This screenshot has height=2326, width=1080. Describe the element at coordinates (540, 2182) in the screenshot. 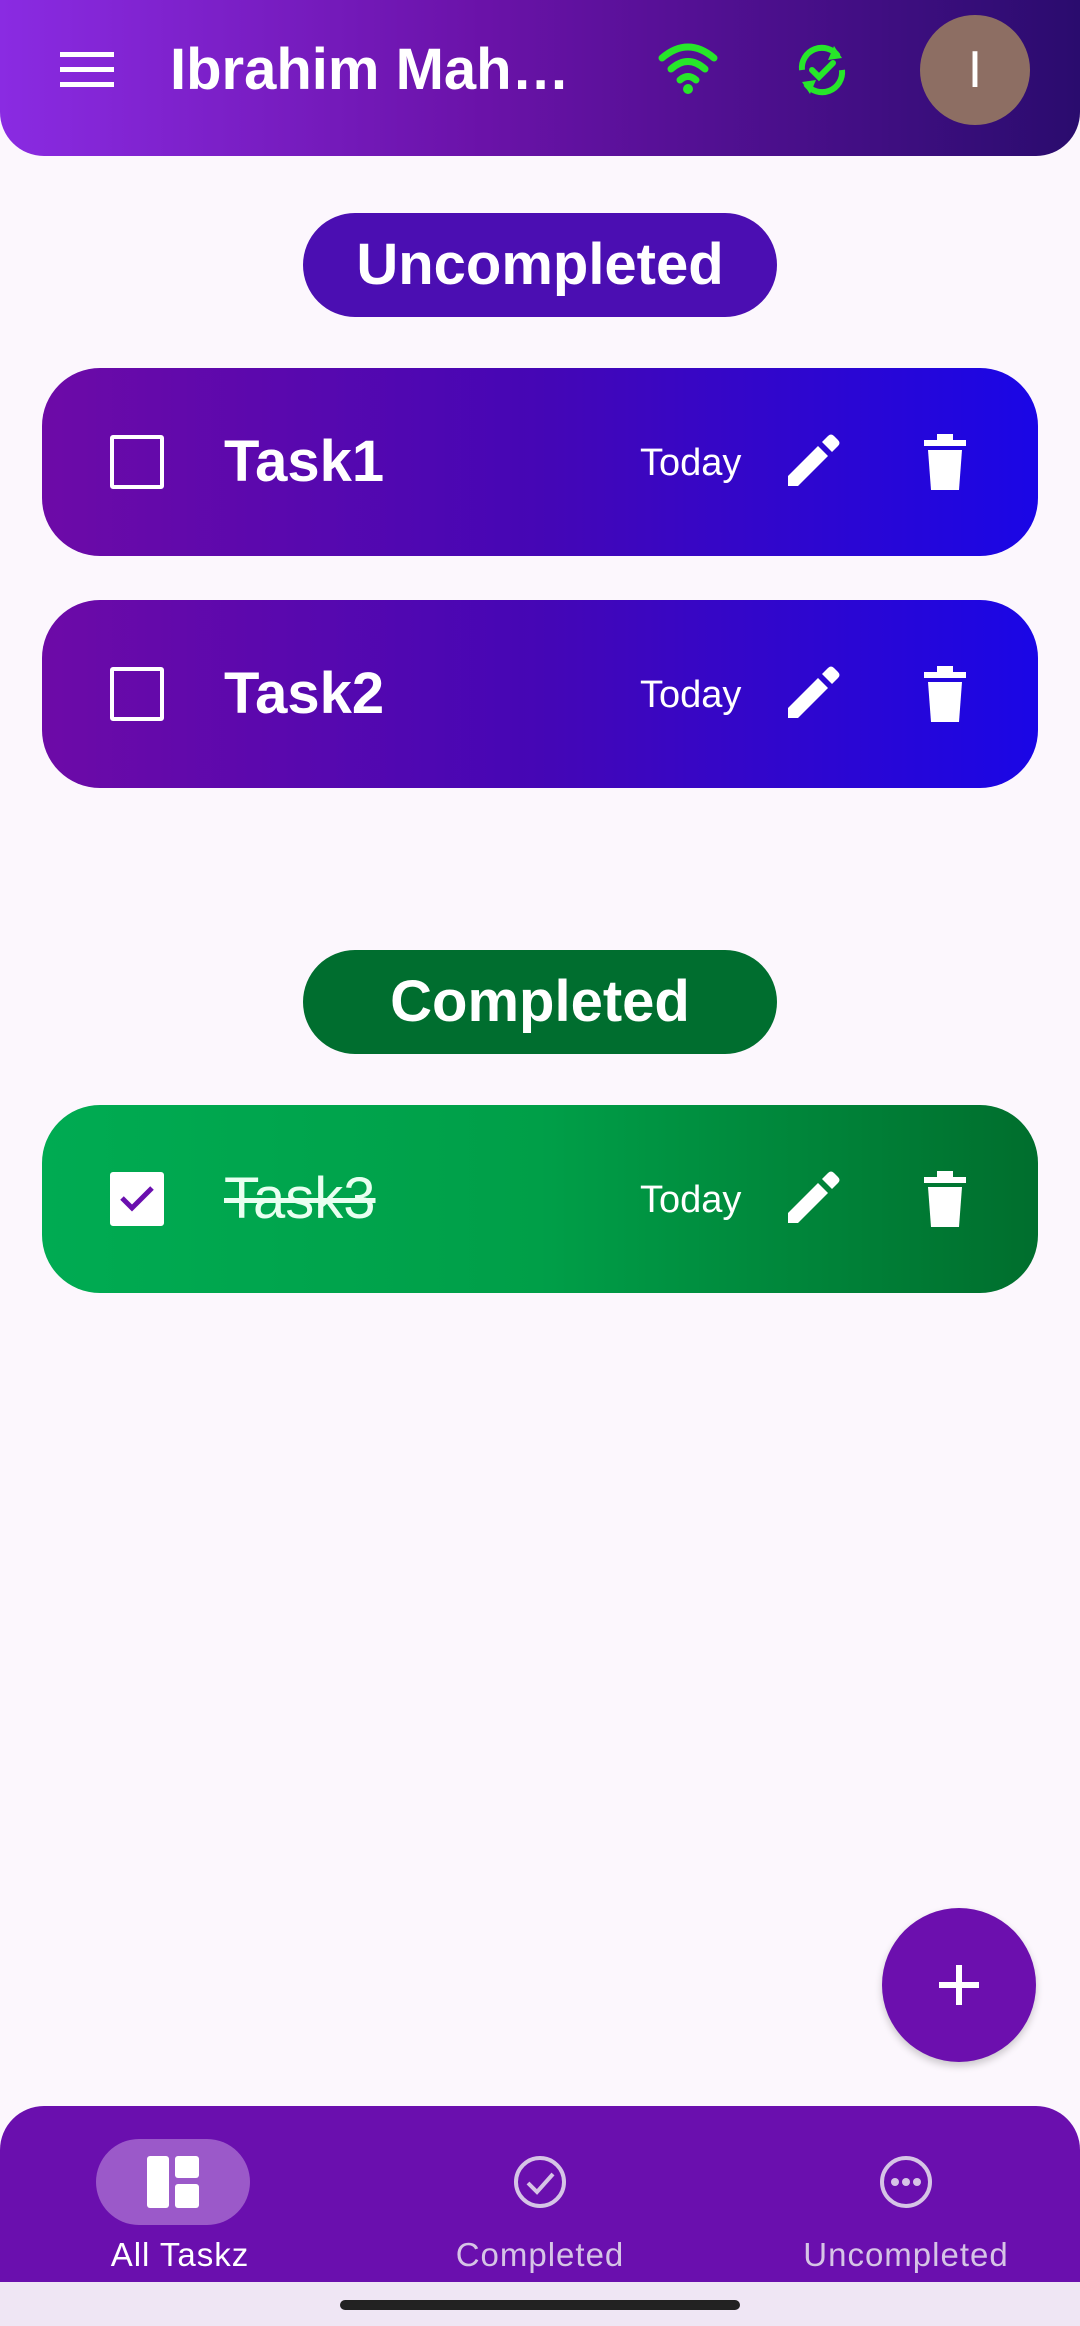

I see `check-circle-icon` at that location.